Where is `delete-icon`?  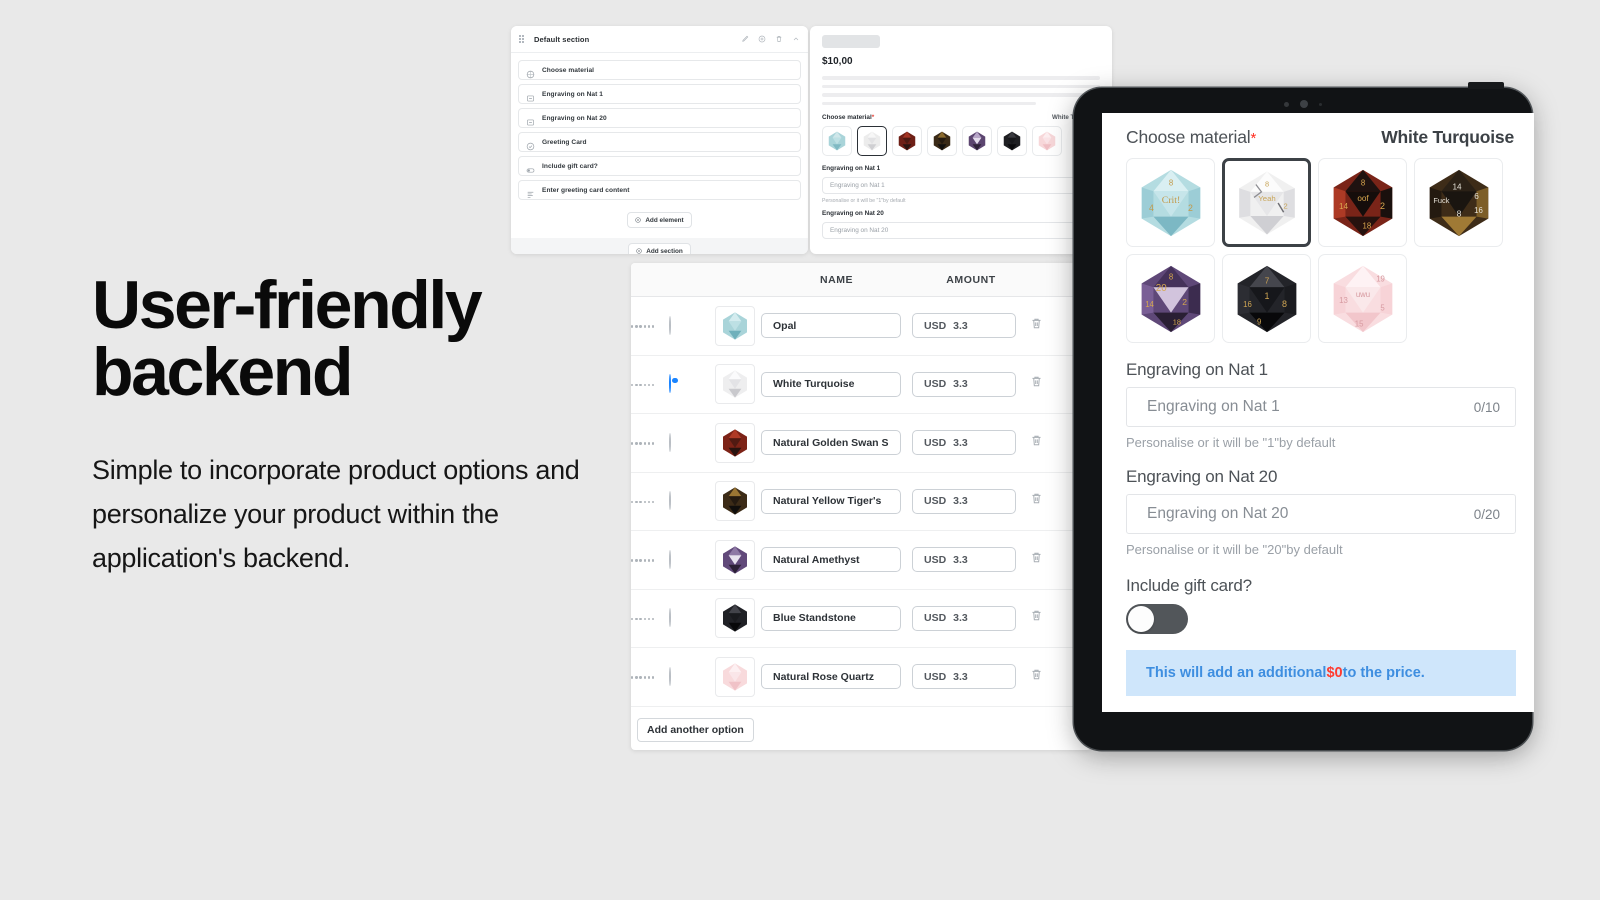 delete-icon is located at coordinates (779, 39).